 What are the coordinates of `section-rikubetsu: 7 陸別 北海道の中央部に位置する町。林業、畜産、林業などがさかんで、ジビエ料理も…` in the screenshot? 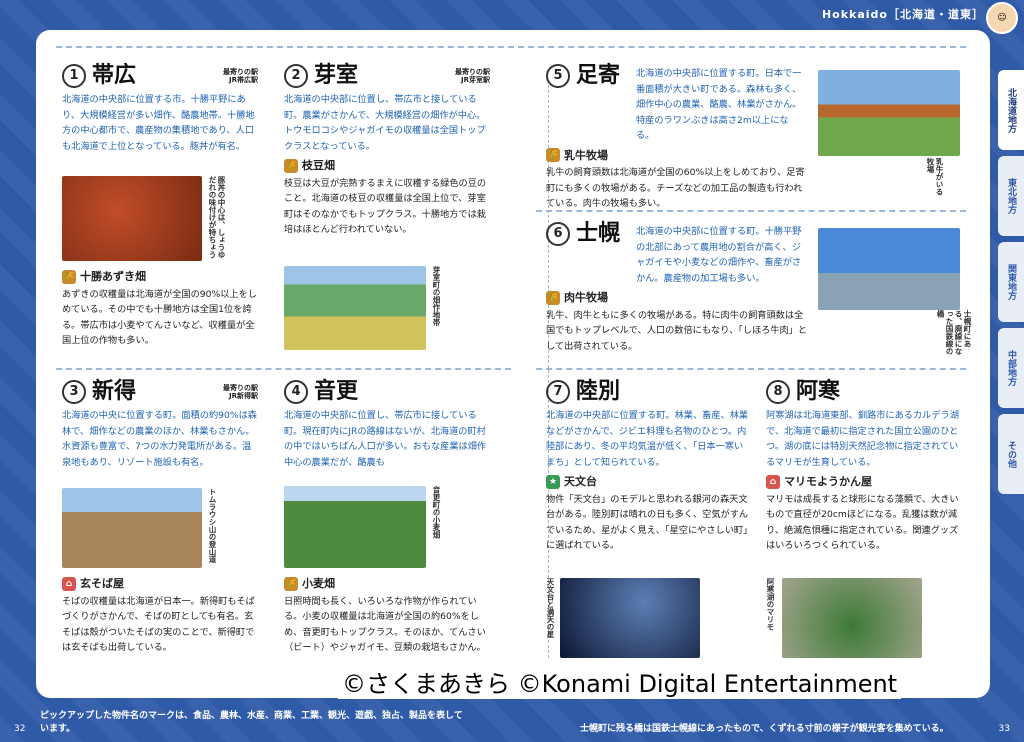 It's located at (649, 467).